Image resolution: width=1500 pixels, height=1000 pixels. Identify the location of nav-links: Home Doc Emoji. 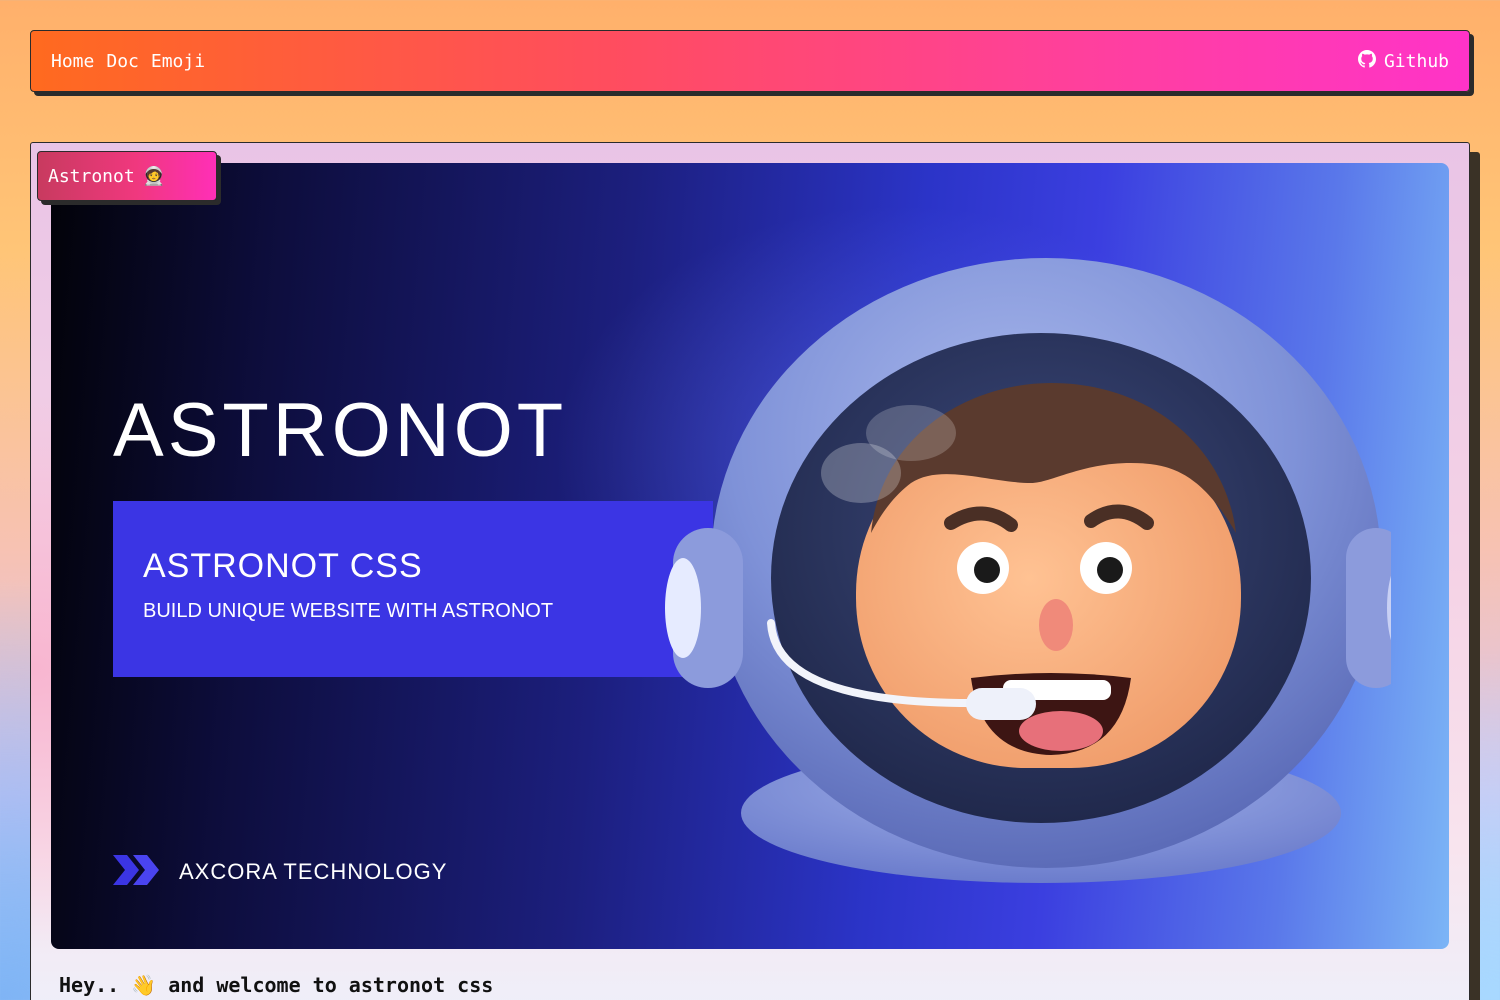
(128, 61).